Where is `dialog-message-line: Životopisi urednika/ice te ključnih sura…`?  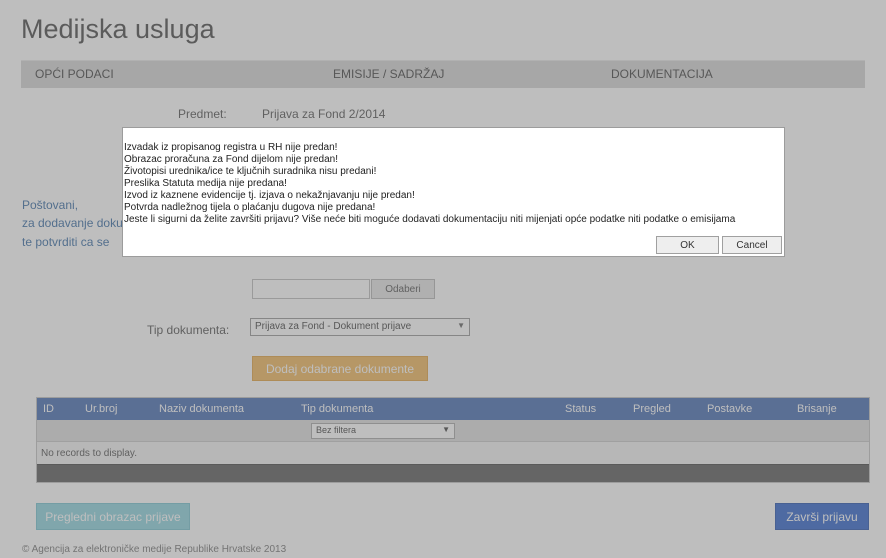 dialog-message-line: Životopisi urednika/ice te ključnih sura… is located at coordinates (250, 171).